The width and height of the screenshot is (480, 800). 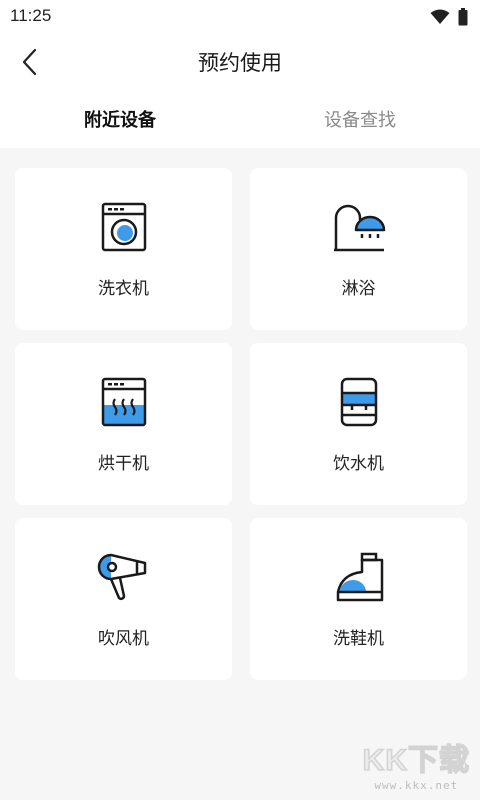 I want to click on device-card-hair-dryer: 吹风机, so click(x=123, y=599).